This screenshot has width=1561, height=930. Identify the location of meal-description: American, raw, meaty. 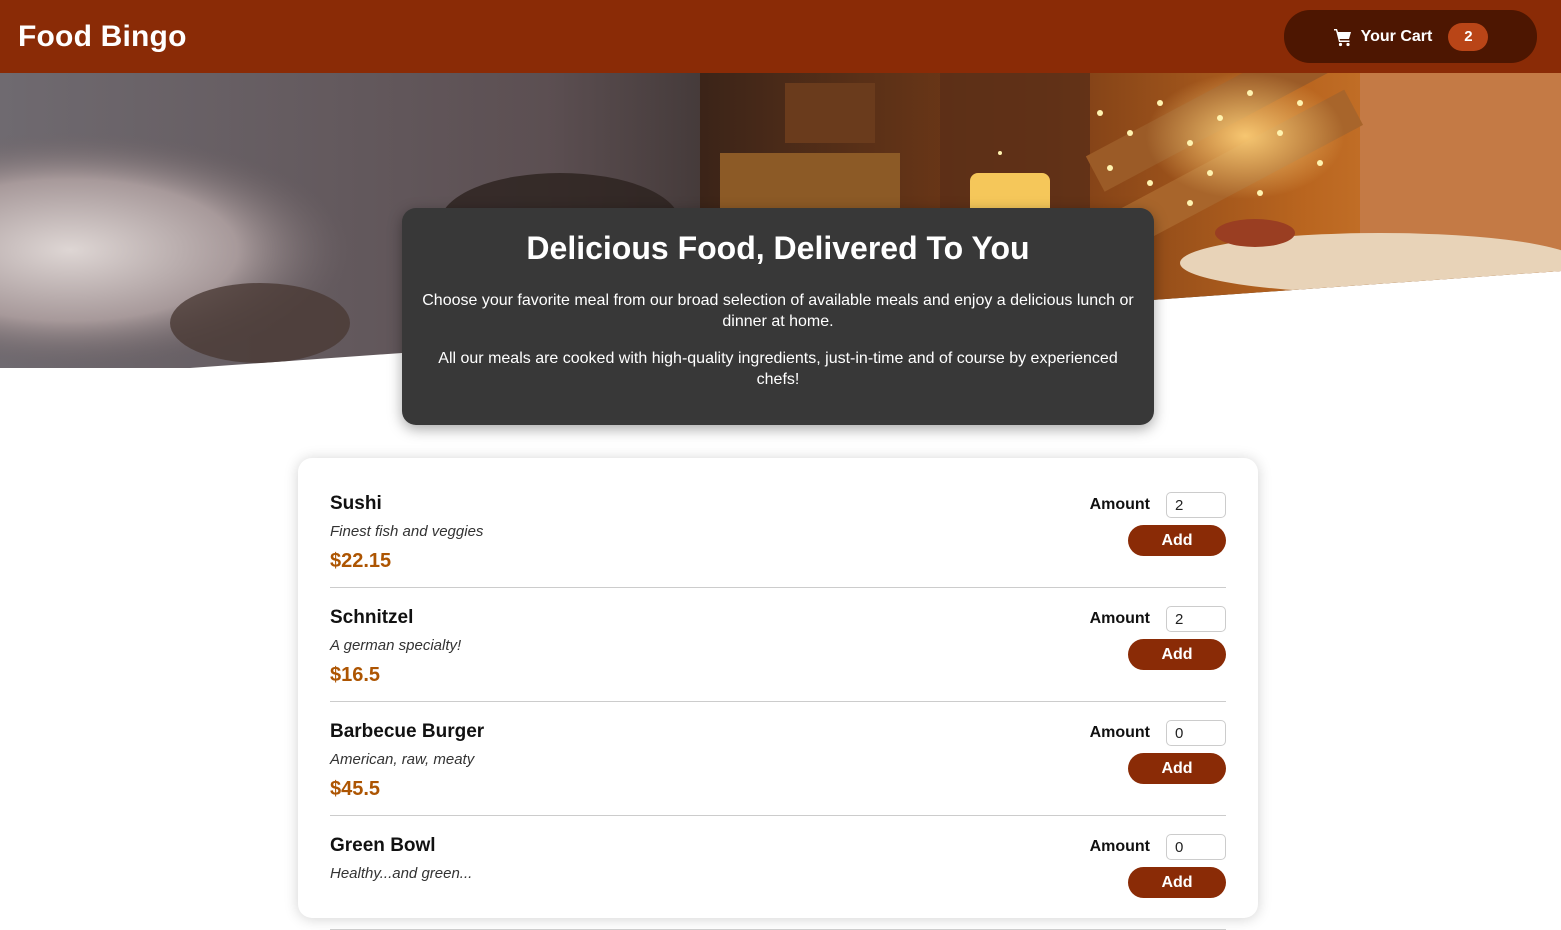
(402, 759).